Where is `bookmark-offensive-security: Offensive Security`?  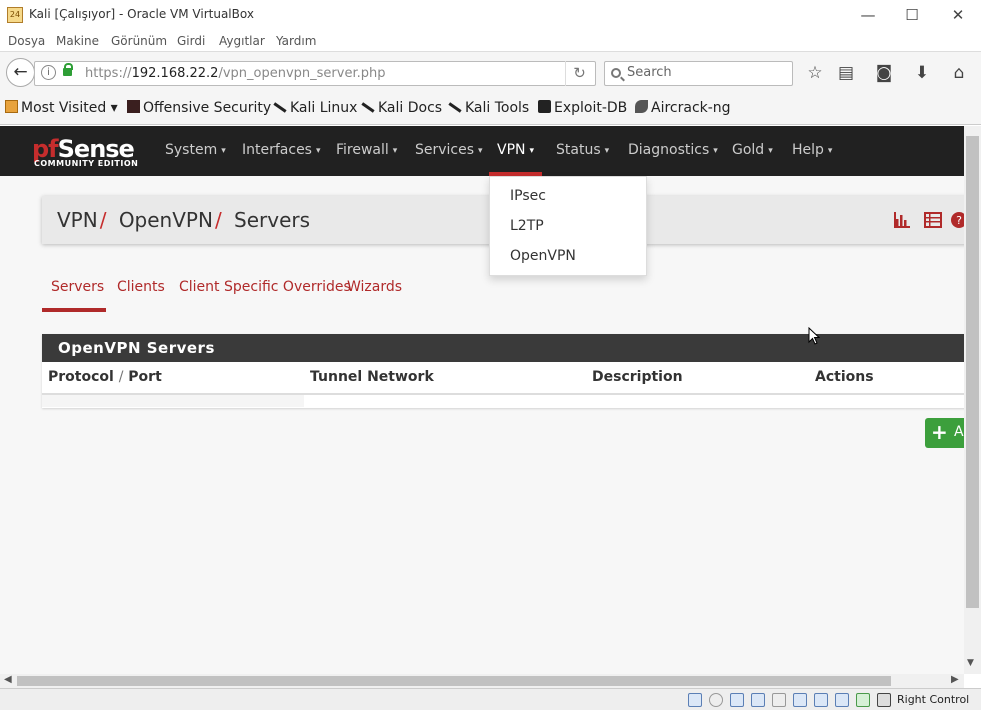 bookmark-offensive-security: Offensive Security is located at coordinates (199, 108).